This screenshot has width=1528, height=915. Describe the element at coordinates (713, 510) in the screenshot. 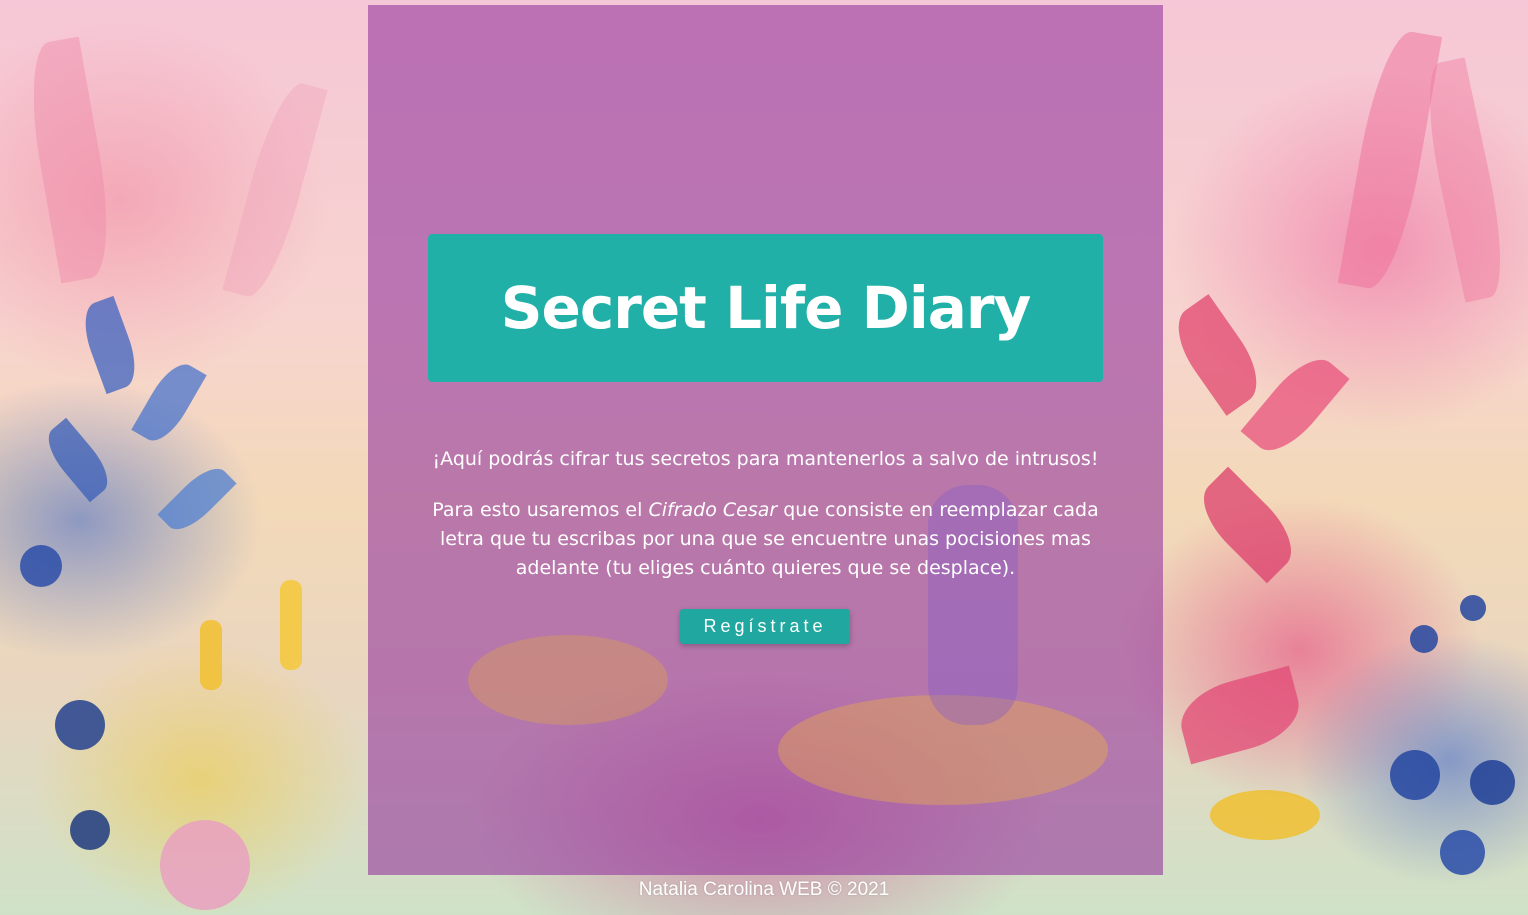

I see `cipher-name: Cifrado Cesar` at that location.